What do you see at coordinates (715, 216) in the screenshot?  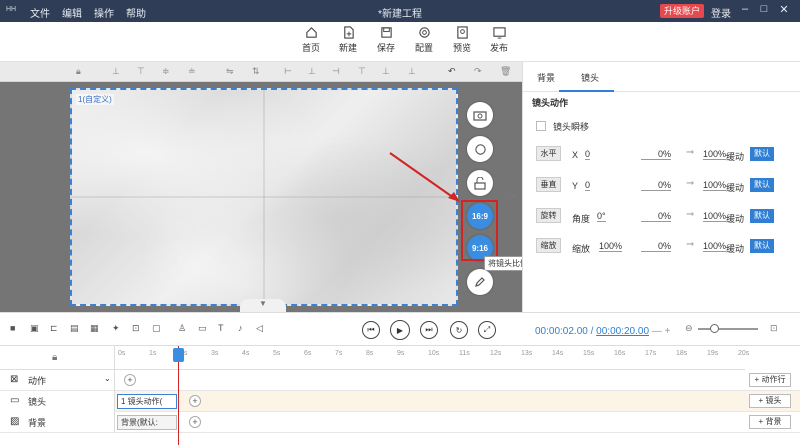 I see `angle-to: 100%` at bounding box center [715, 216].